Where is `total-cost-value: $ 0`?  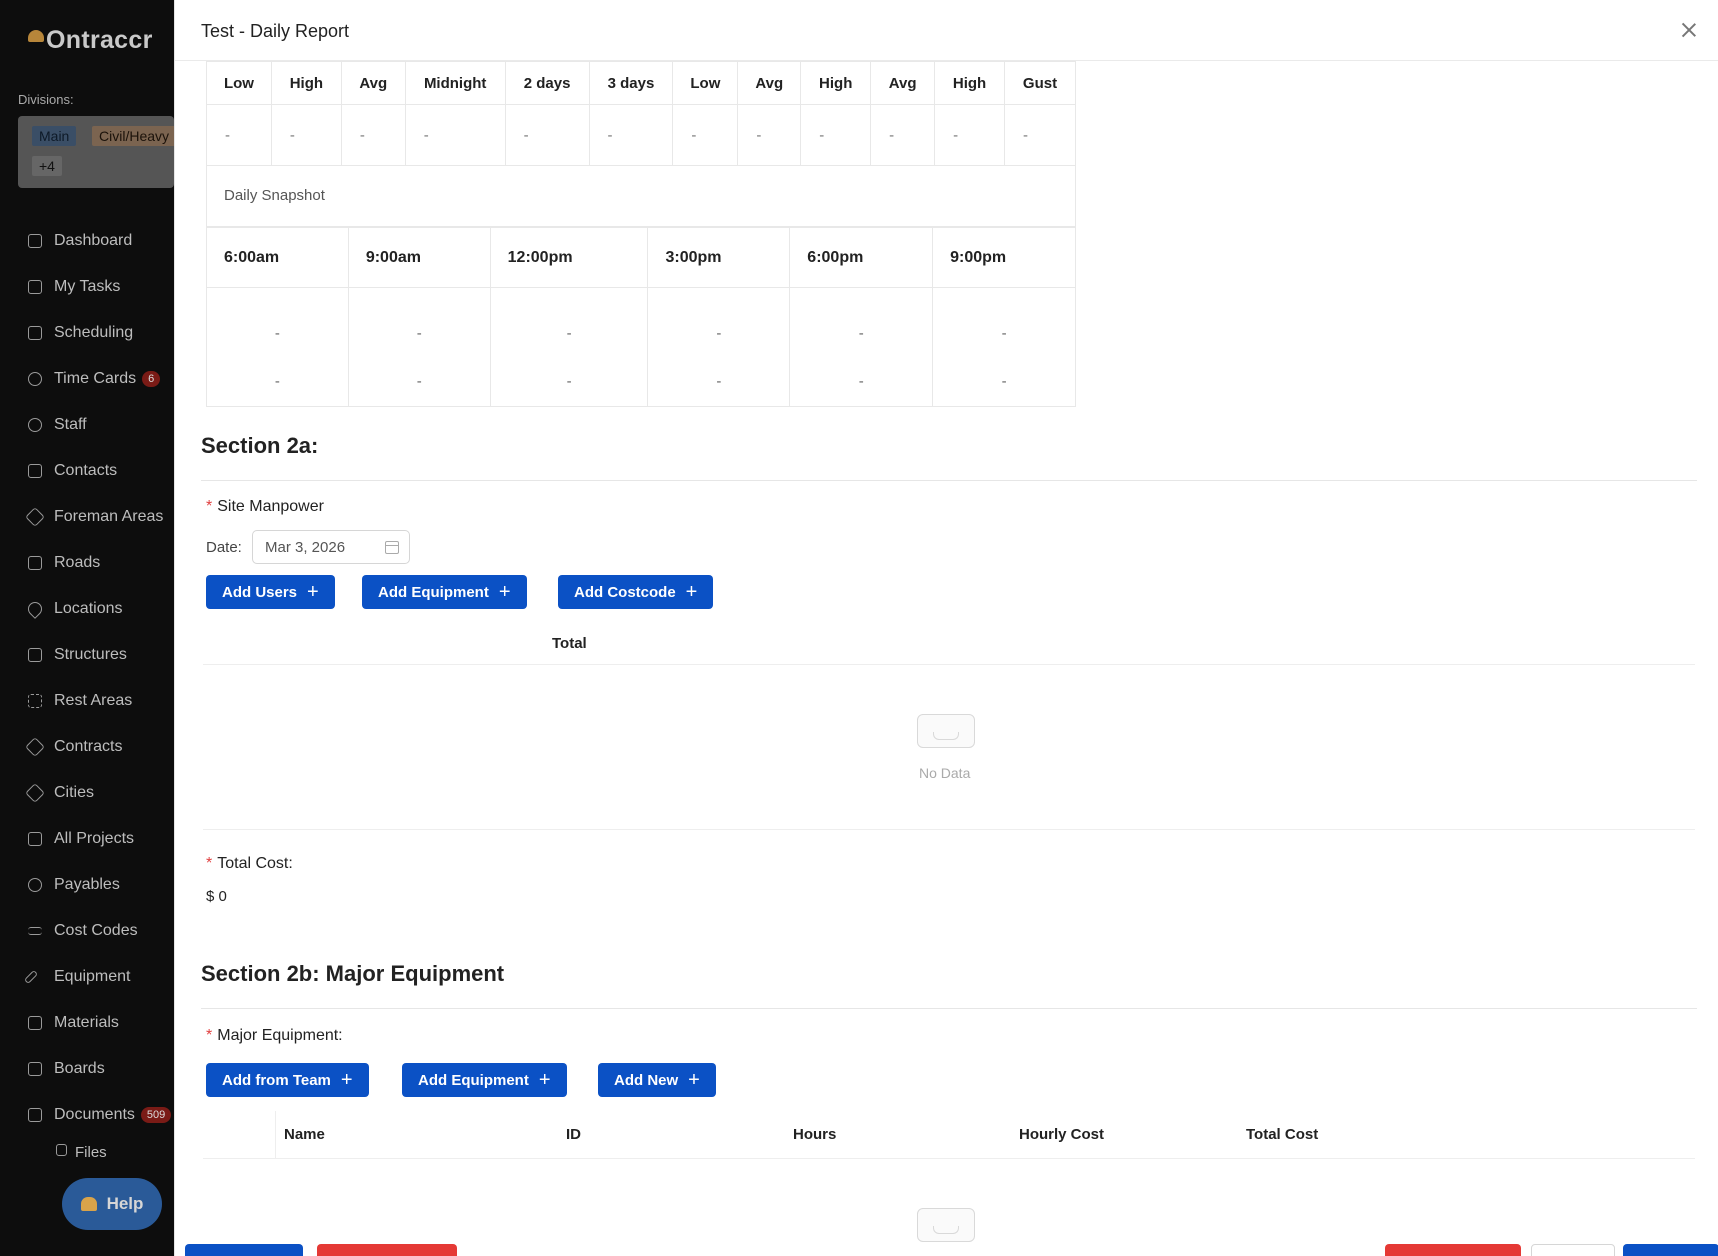
total-cost-value: $ 0 is located at coordinates (216, 896).